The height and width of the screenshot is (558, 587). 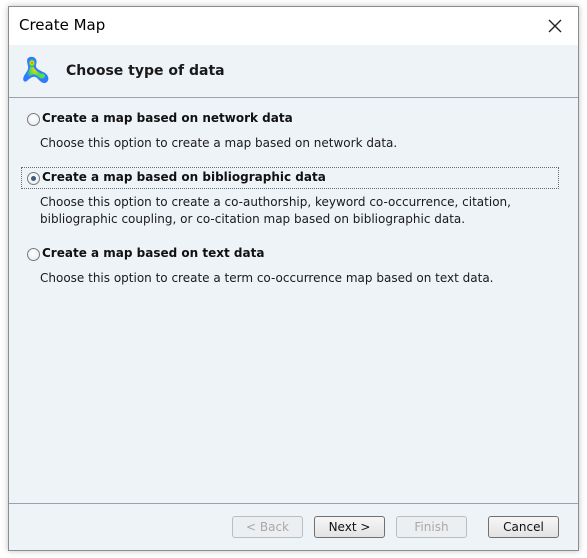 I want to click on window-title: Create Map, so click(x=62, y=25).